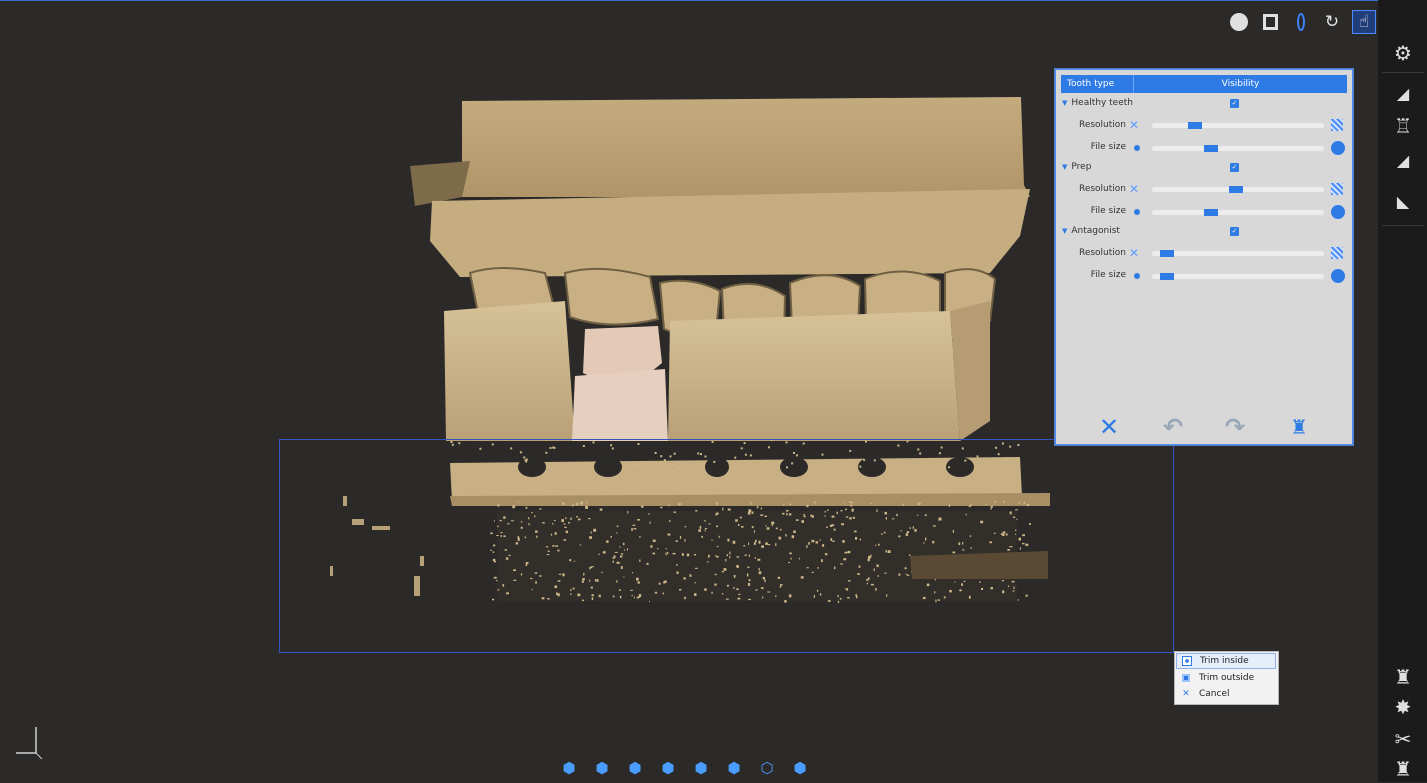  What do you see at coordinates (701, 768) in the screenshot?
I see `view-top-icon: ⬢` at bounding box center [701, 768].